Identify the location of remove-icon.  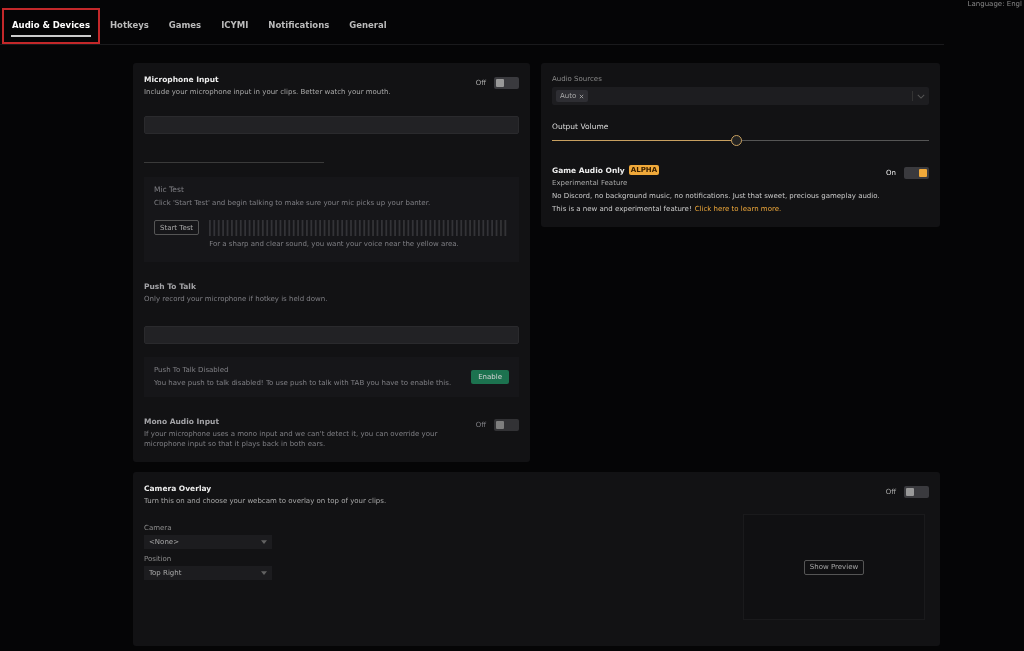
(582, 96).